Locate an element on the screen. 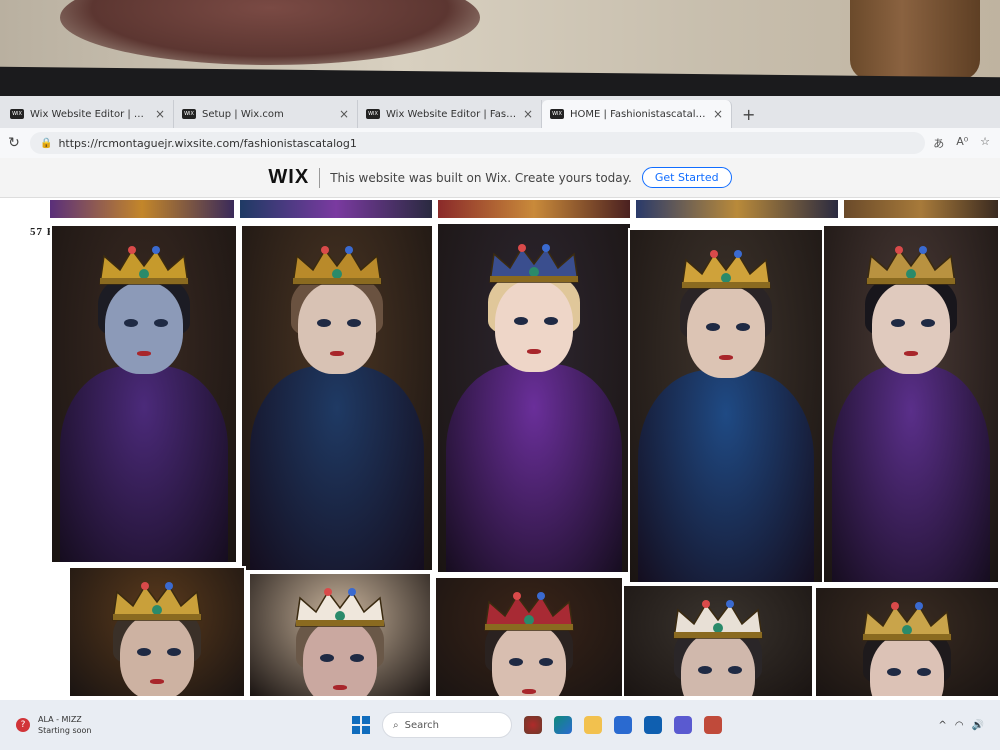  tab-title: HOME | Fashionistascatalog1 is located at coordinates (638, 114).